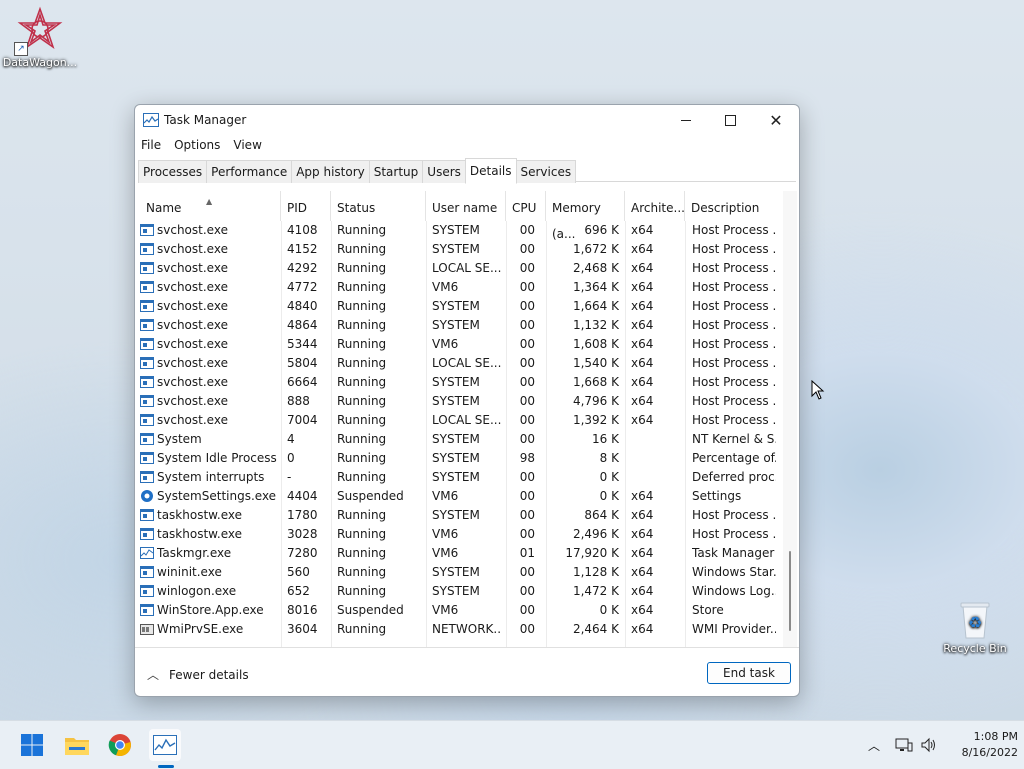  I want to click on start-button, so click(32, 745).